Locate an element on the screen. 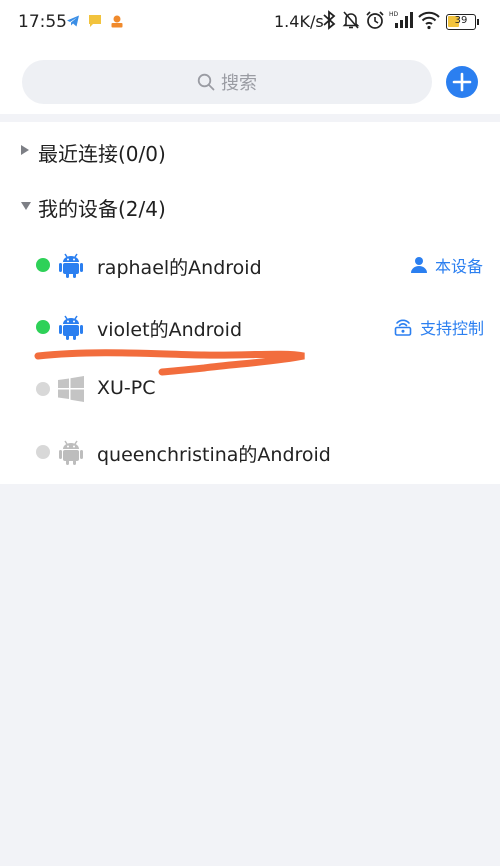  device-row: violet的Android 支持控制 is located at coordinates (250, 327).